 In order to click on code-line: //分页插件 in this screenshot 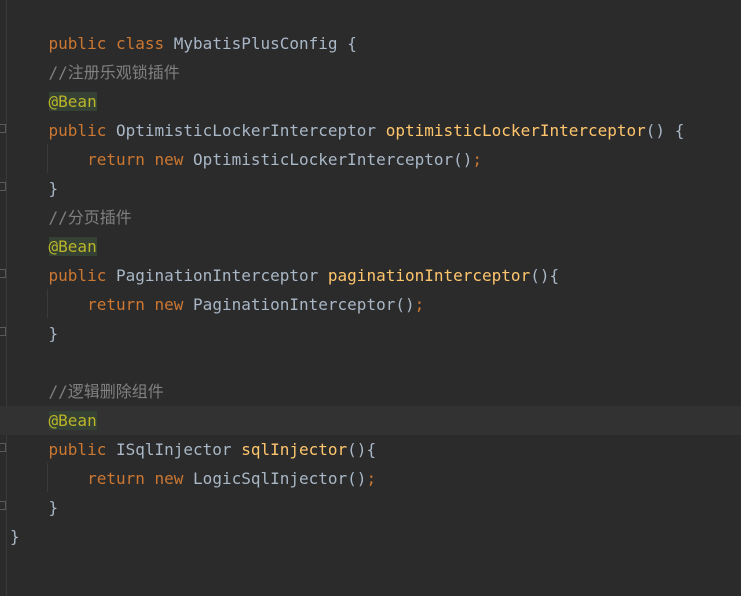, I will do `click(71, 217)`.